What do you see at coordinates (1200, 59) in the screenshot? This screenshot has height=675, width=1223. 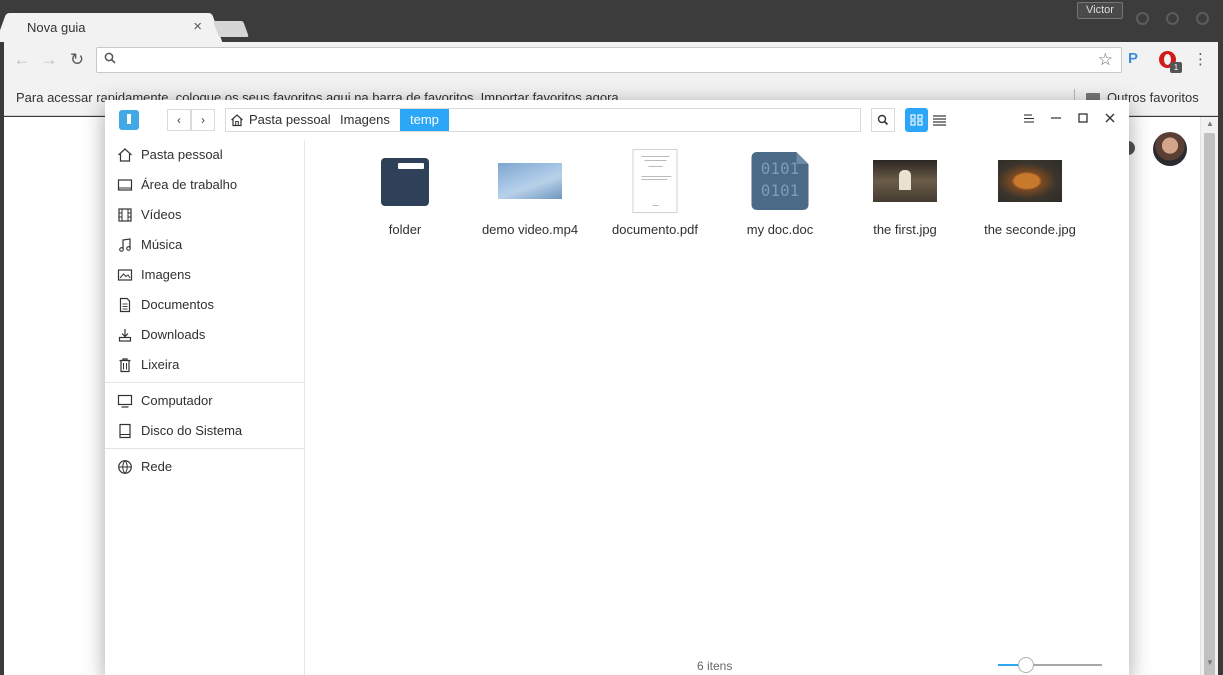 I see `browser-menu-icon: ⋮` at bounding box center [1200, 59].